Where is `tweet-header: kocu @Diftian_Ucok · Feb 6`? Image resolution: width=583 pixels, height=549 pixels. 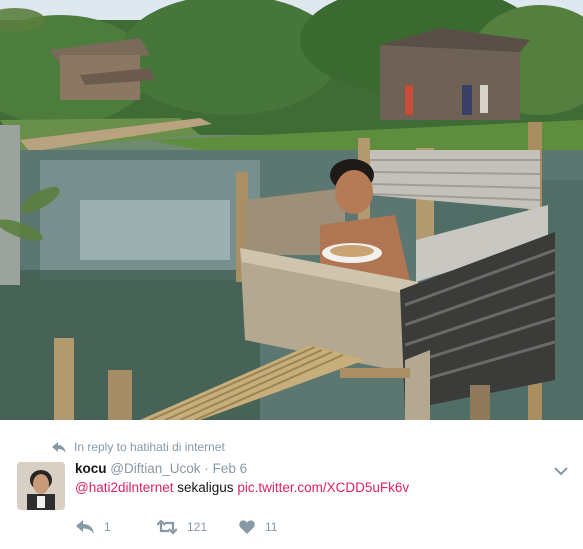 tweet-header: kocu @Diftian_Ucok · Feb 6 is located at coordinates (161, 468).